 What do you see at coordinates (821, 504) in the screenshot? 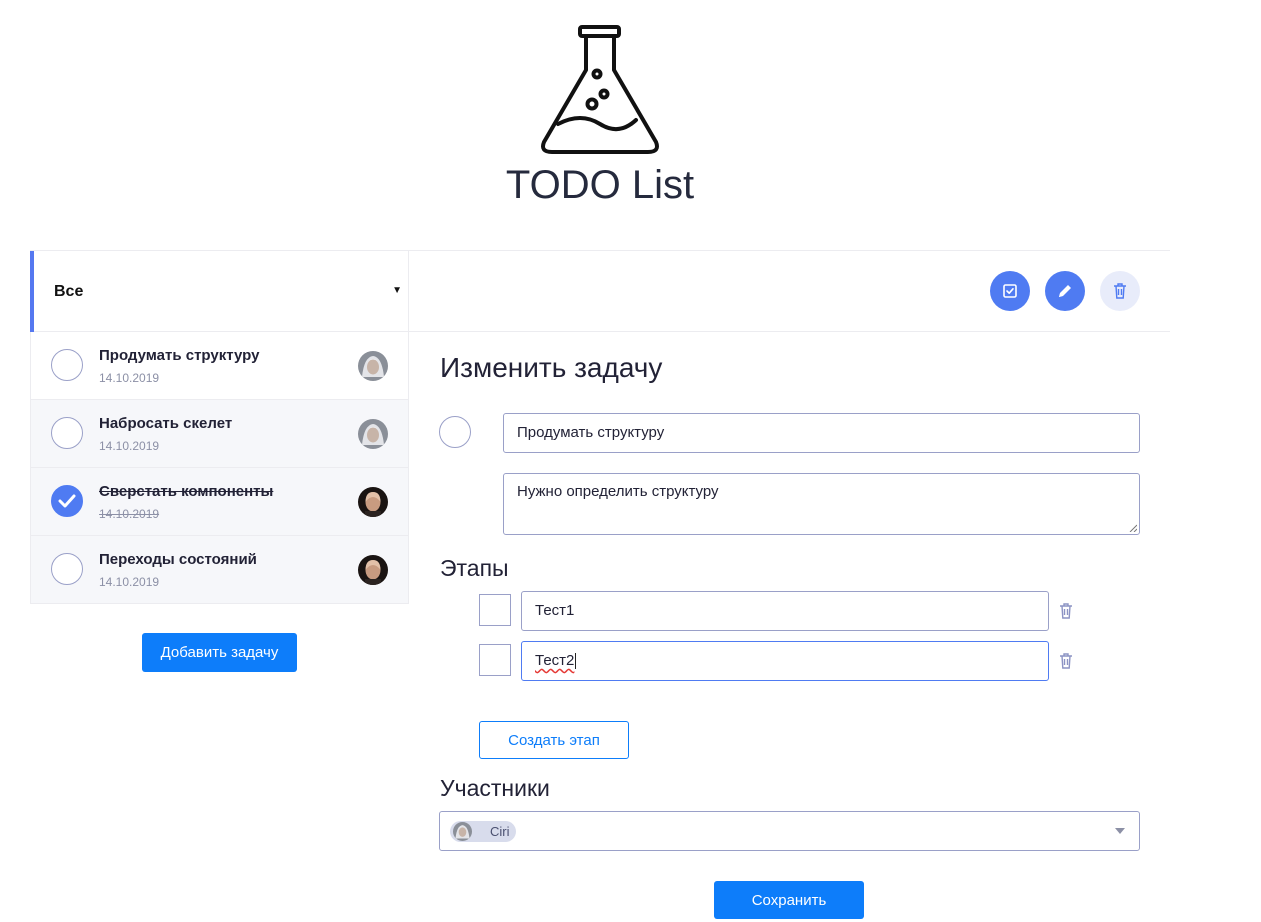
I see `task-description-textarea: Нужно определить структуру` at bounding box center [821, 504].